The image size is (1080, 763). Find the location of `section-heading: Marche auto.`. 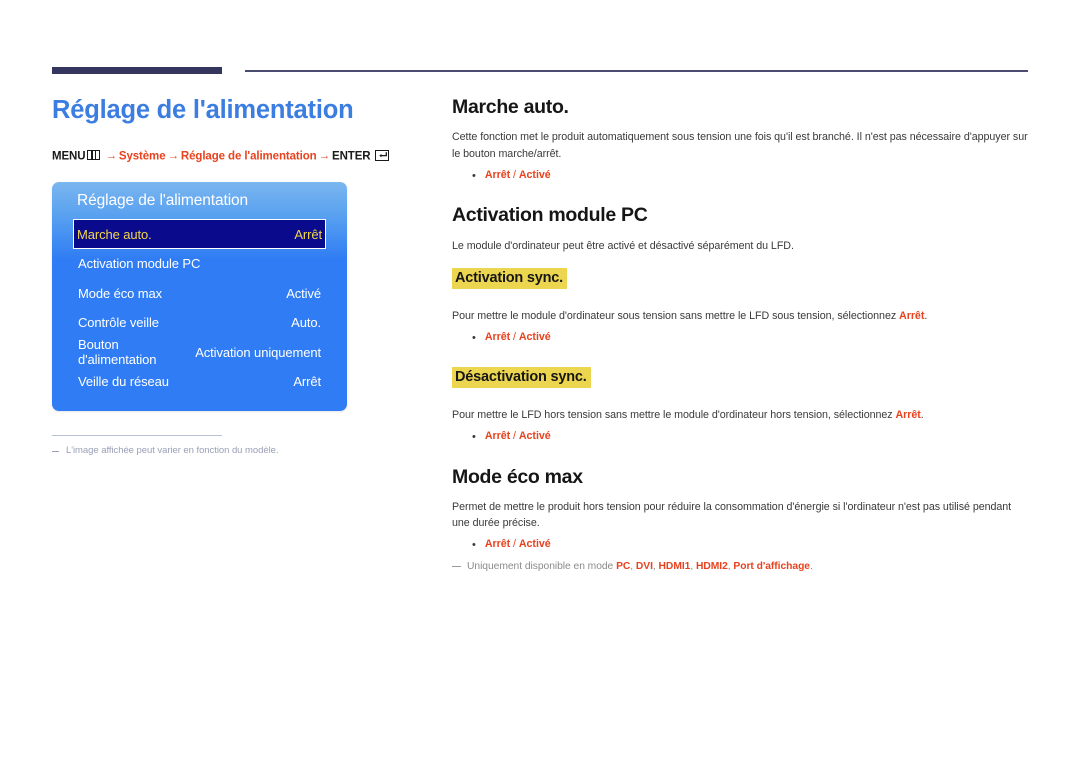

section-heading: Marche auto. is located at coordinates (510, 107).